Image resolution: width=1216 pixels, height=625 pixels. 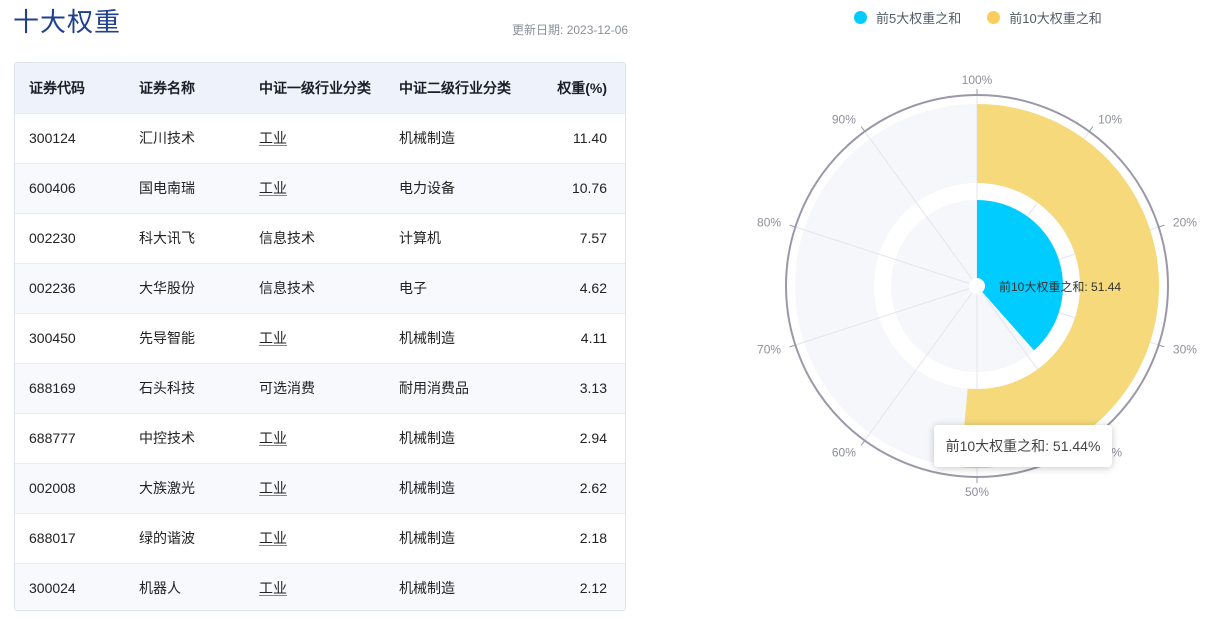 I want to click on bar-top10-label: 前10大权重之和: 51.44, so click(x=1060, y=286).